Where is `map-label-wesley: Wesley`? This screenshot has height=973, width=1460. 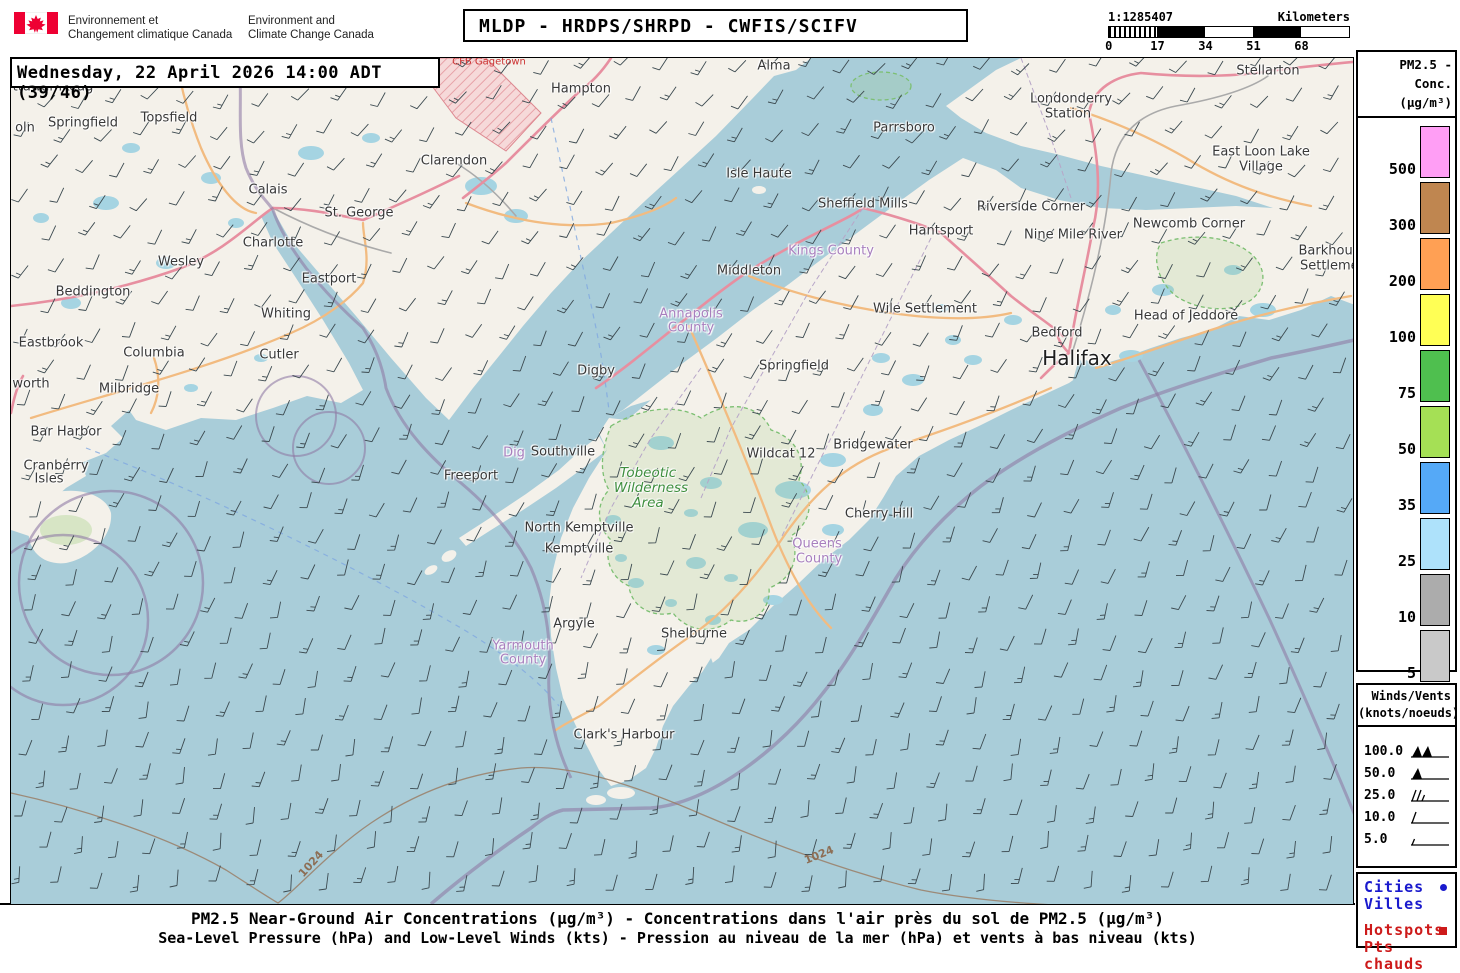 map-label-wesley: Wesley is located at coordinates (181, 262).